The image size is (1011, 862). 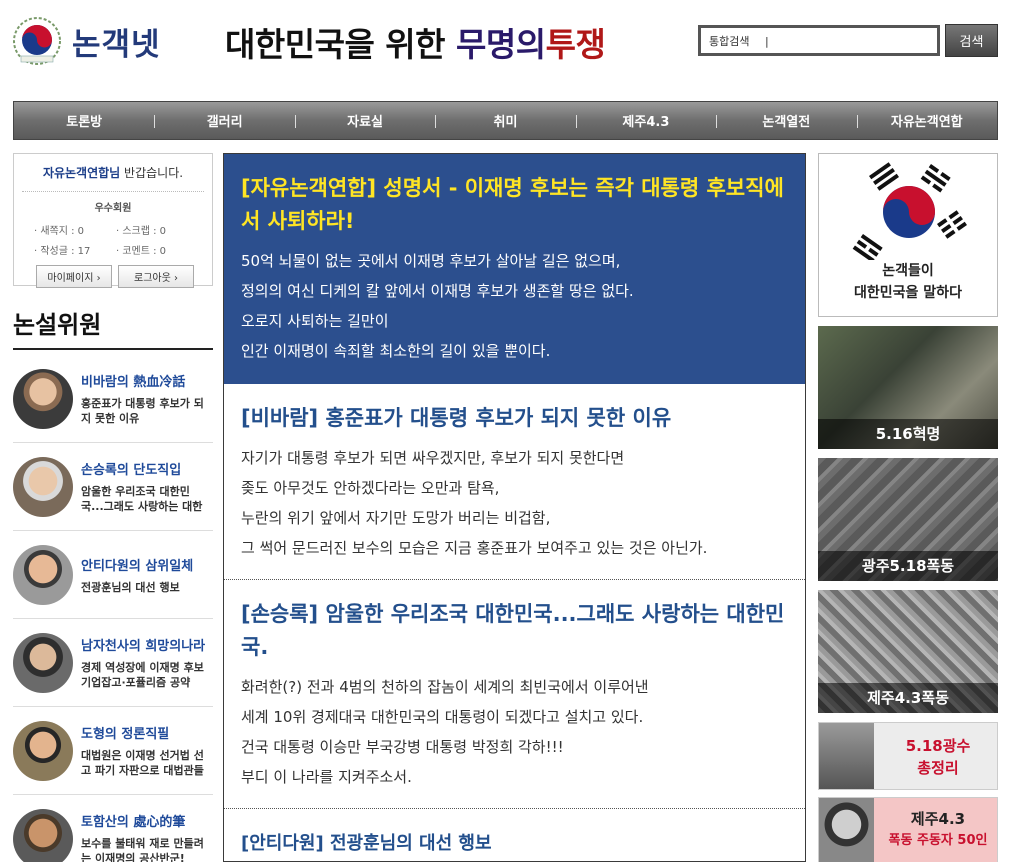 What do you see at coordinates (116, 44) in the screenshot?
I see `logo-text: 논객넷` at bounding box center [116, 44].